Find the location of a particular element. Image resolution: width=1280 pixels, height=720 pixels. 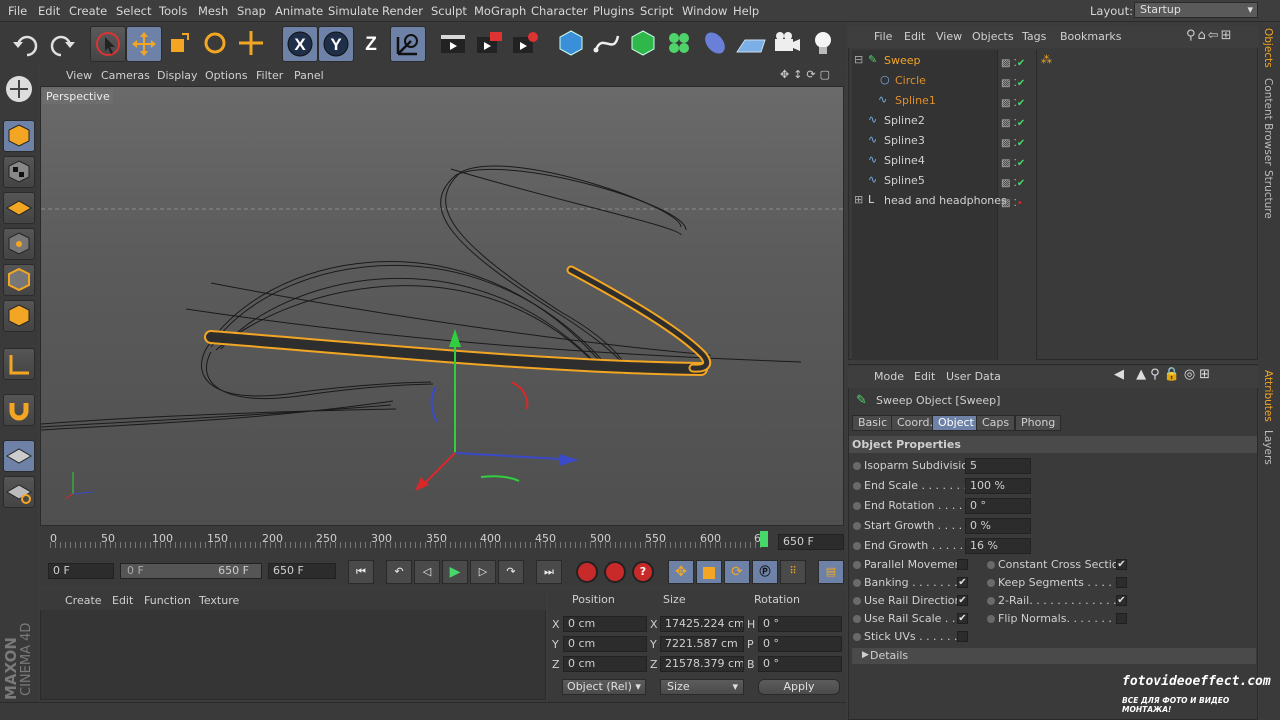

object-row-head-and-headphones: ⊞ L head and headphones is located at coordinates (929, 201).